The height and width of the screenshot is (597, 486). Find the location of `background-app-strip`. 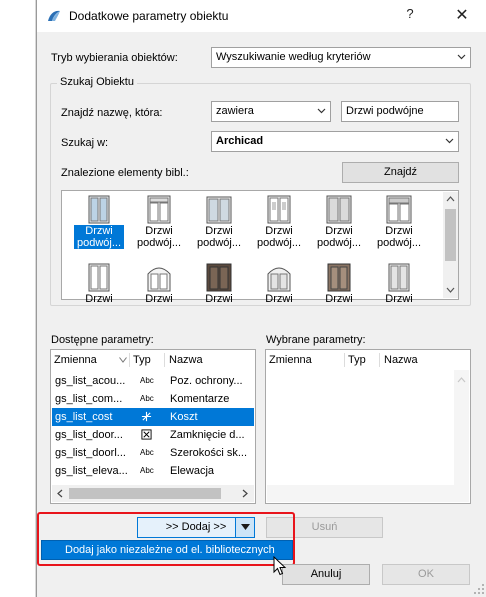

background-app-strip is located at coordinates (18, 298).